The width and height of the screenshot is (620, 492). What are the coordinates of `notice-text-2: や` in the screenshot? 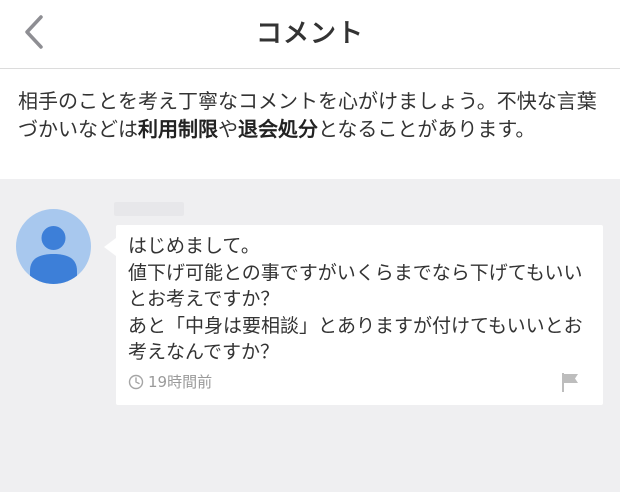 It's located at (228, 129).